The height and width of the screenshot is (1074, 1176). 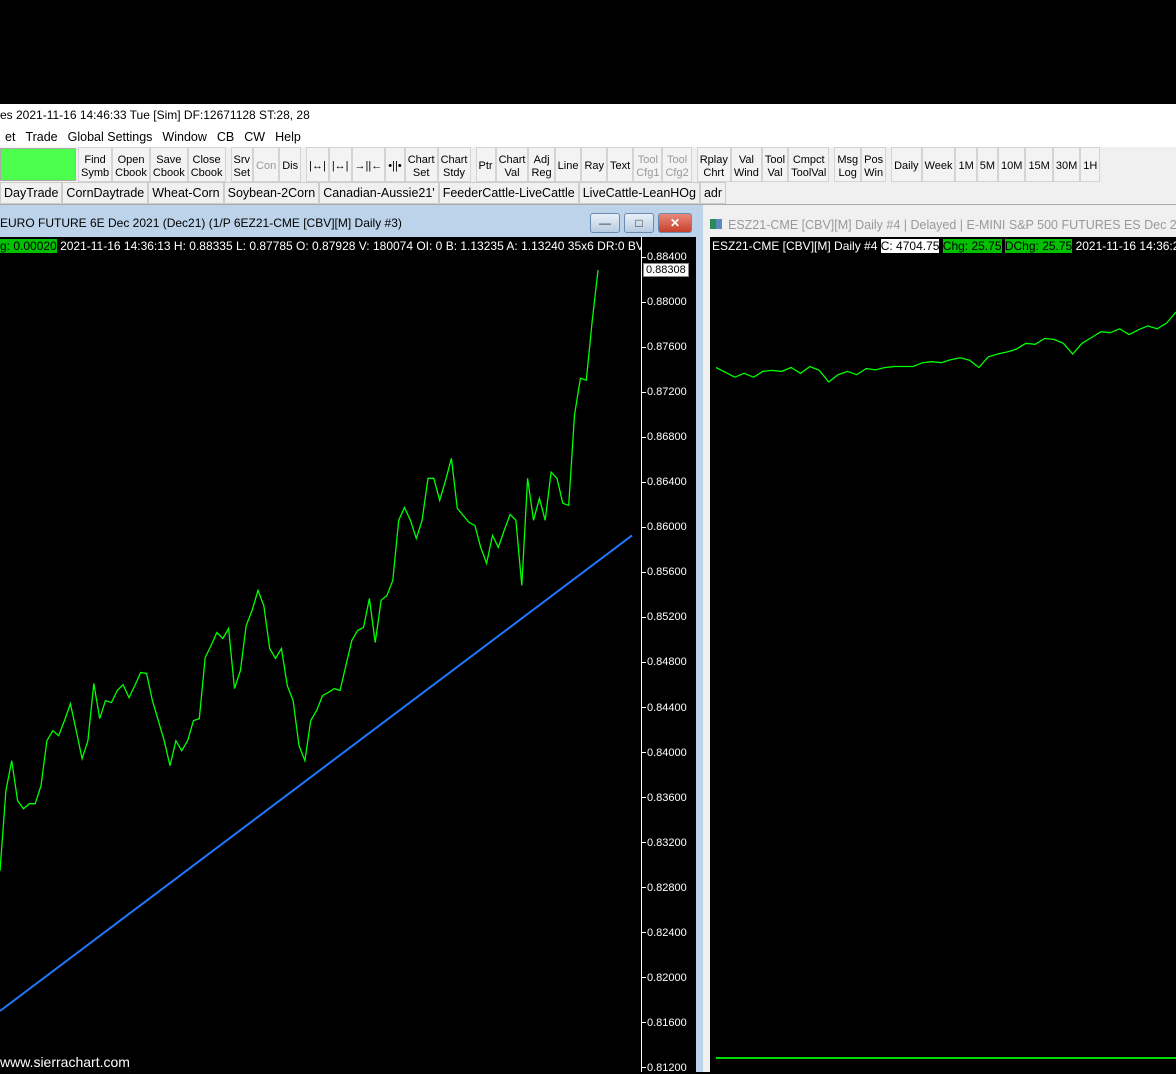 What do you see at coordinates (206, 164) in the screenshot?
I see `toolbar-button: Close Cbook` at bounding box center [206, 164].